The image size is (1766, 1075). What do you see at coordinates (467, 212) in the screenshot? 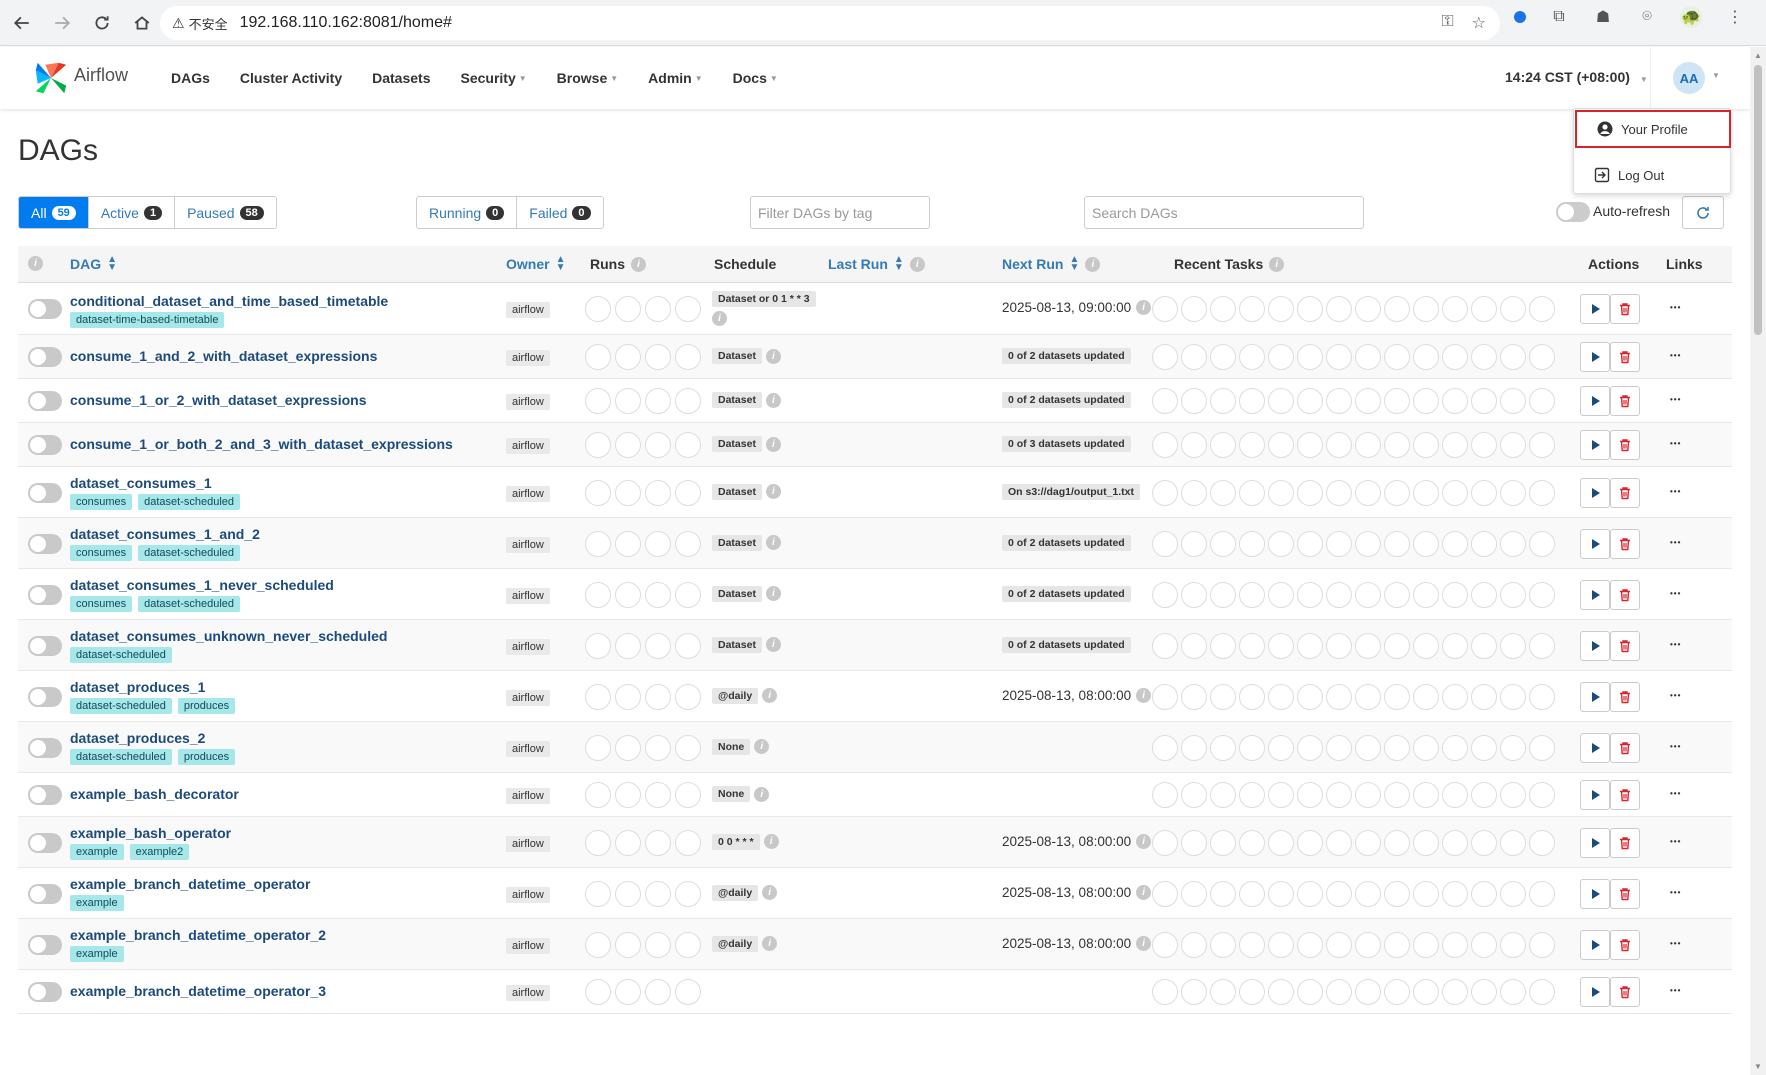
I see `filter-running-button: Running 0` at bounding box center [467, 212].